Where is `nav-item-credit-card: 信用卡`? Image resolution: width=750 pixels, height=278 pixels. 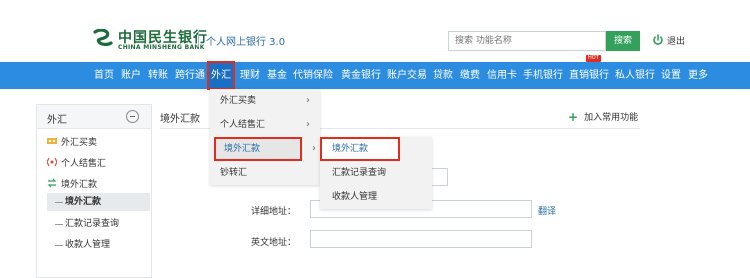 nav-item-credit-card: 信用卡 is located at coordinates (502, 75).